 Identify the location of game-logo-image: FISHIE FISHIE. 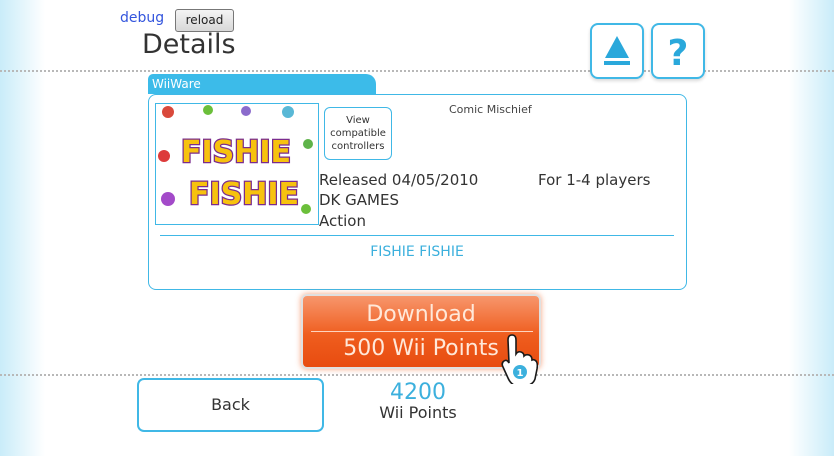
(235, 159).